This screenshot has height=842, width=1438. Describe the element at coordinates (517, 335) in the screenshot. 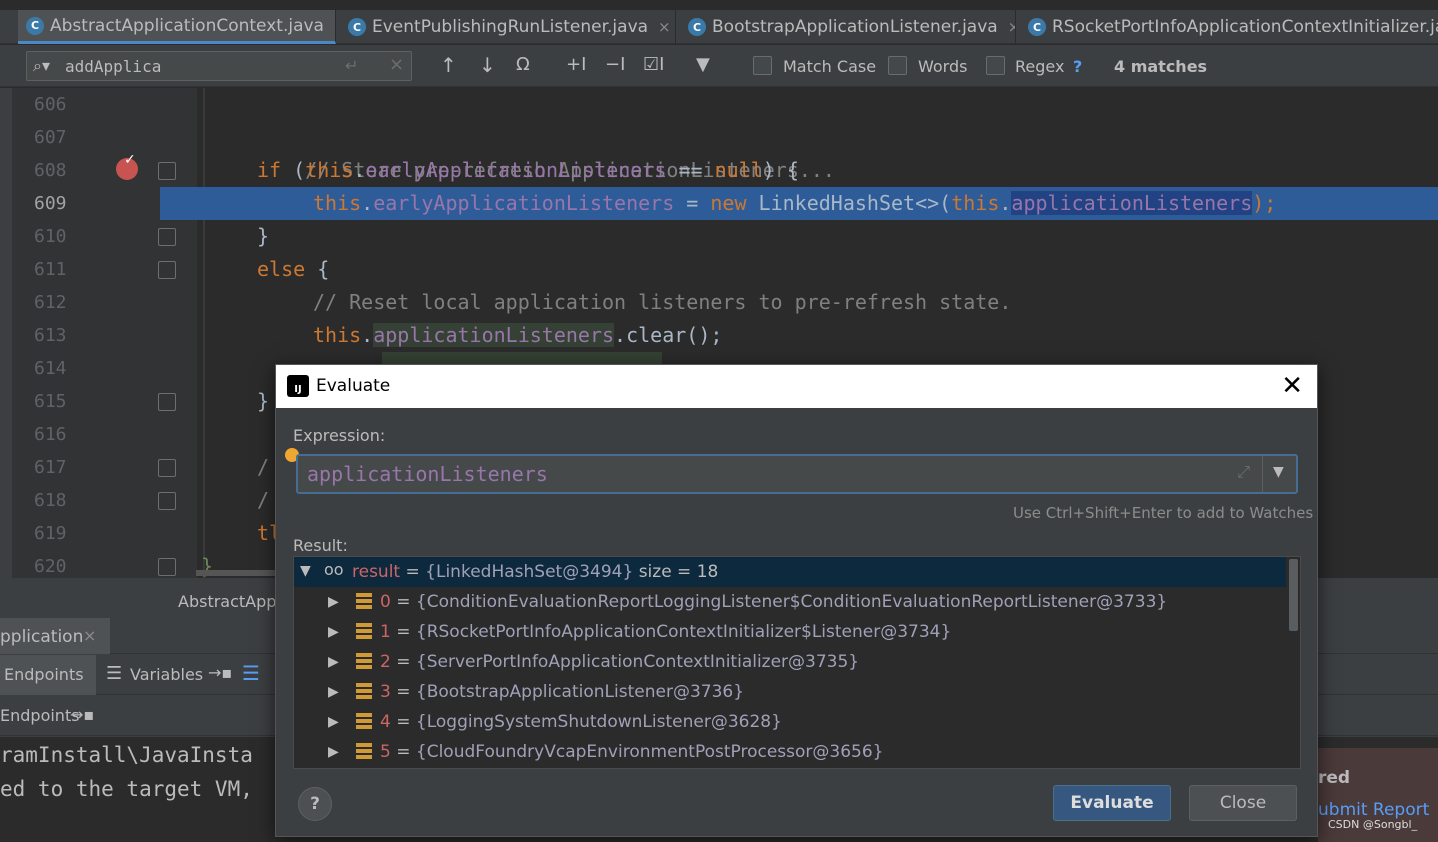

I see `code-line-613: this.applicationListeners.clear();` at that location.